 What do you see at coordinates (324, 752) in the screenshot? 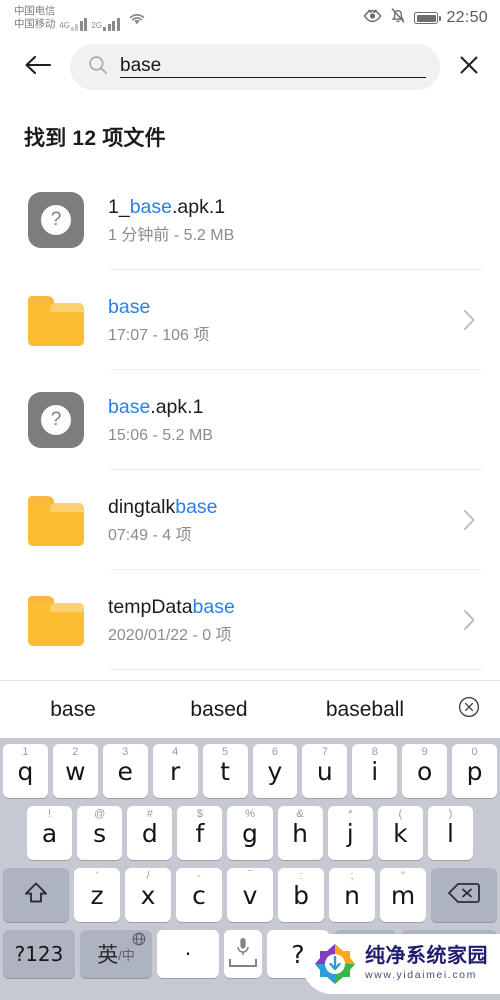
I see `key-hint: 7` at bounding box center [324, 752].